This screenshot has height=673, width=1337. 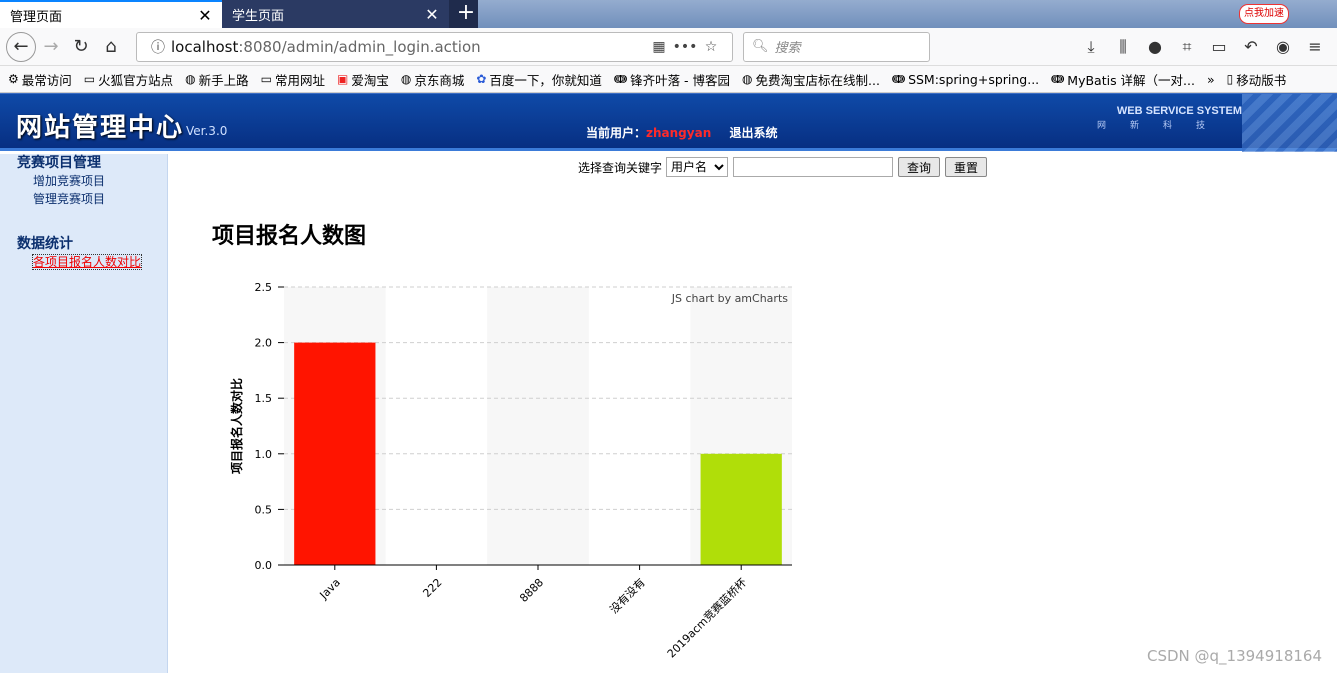 I want to click on mobile-icon: ▯, so click(x=1230, y=79).